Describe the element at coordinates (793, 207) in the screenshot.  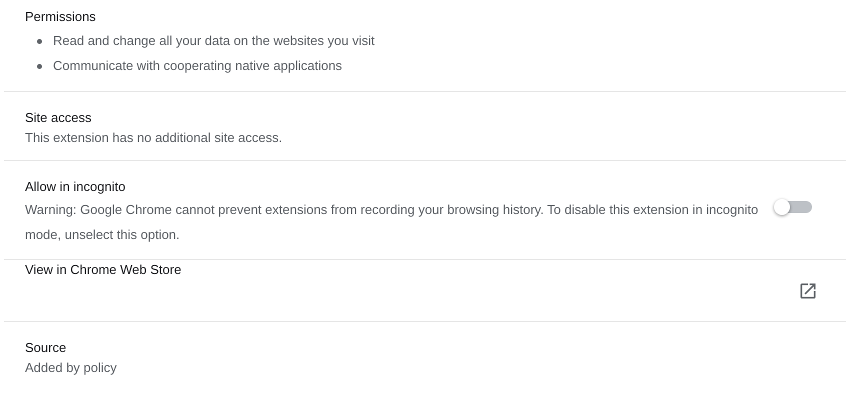
I see `toggle-switch` at that location.